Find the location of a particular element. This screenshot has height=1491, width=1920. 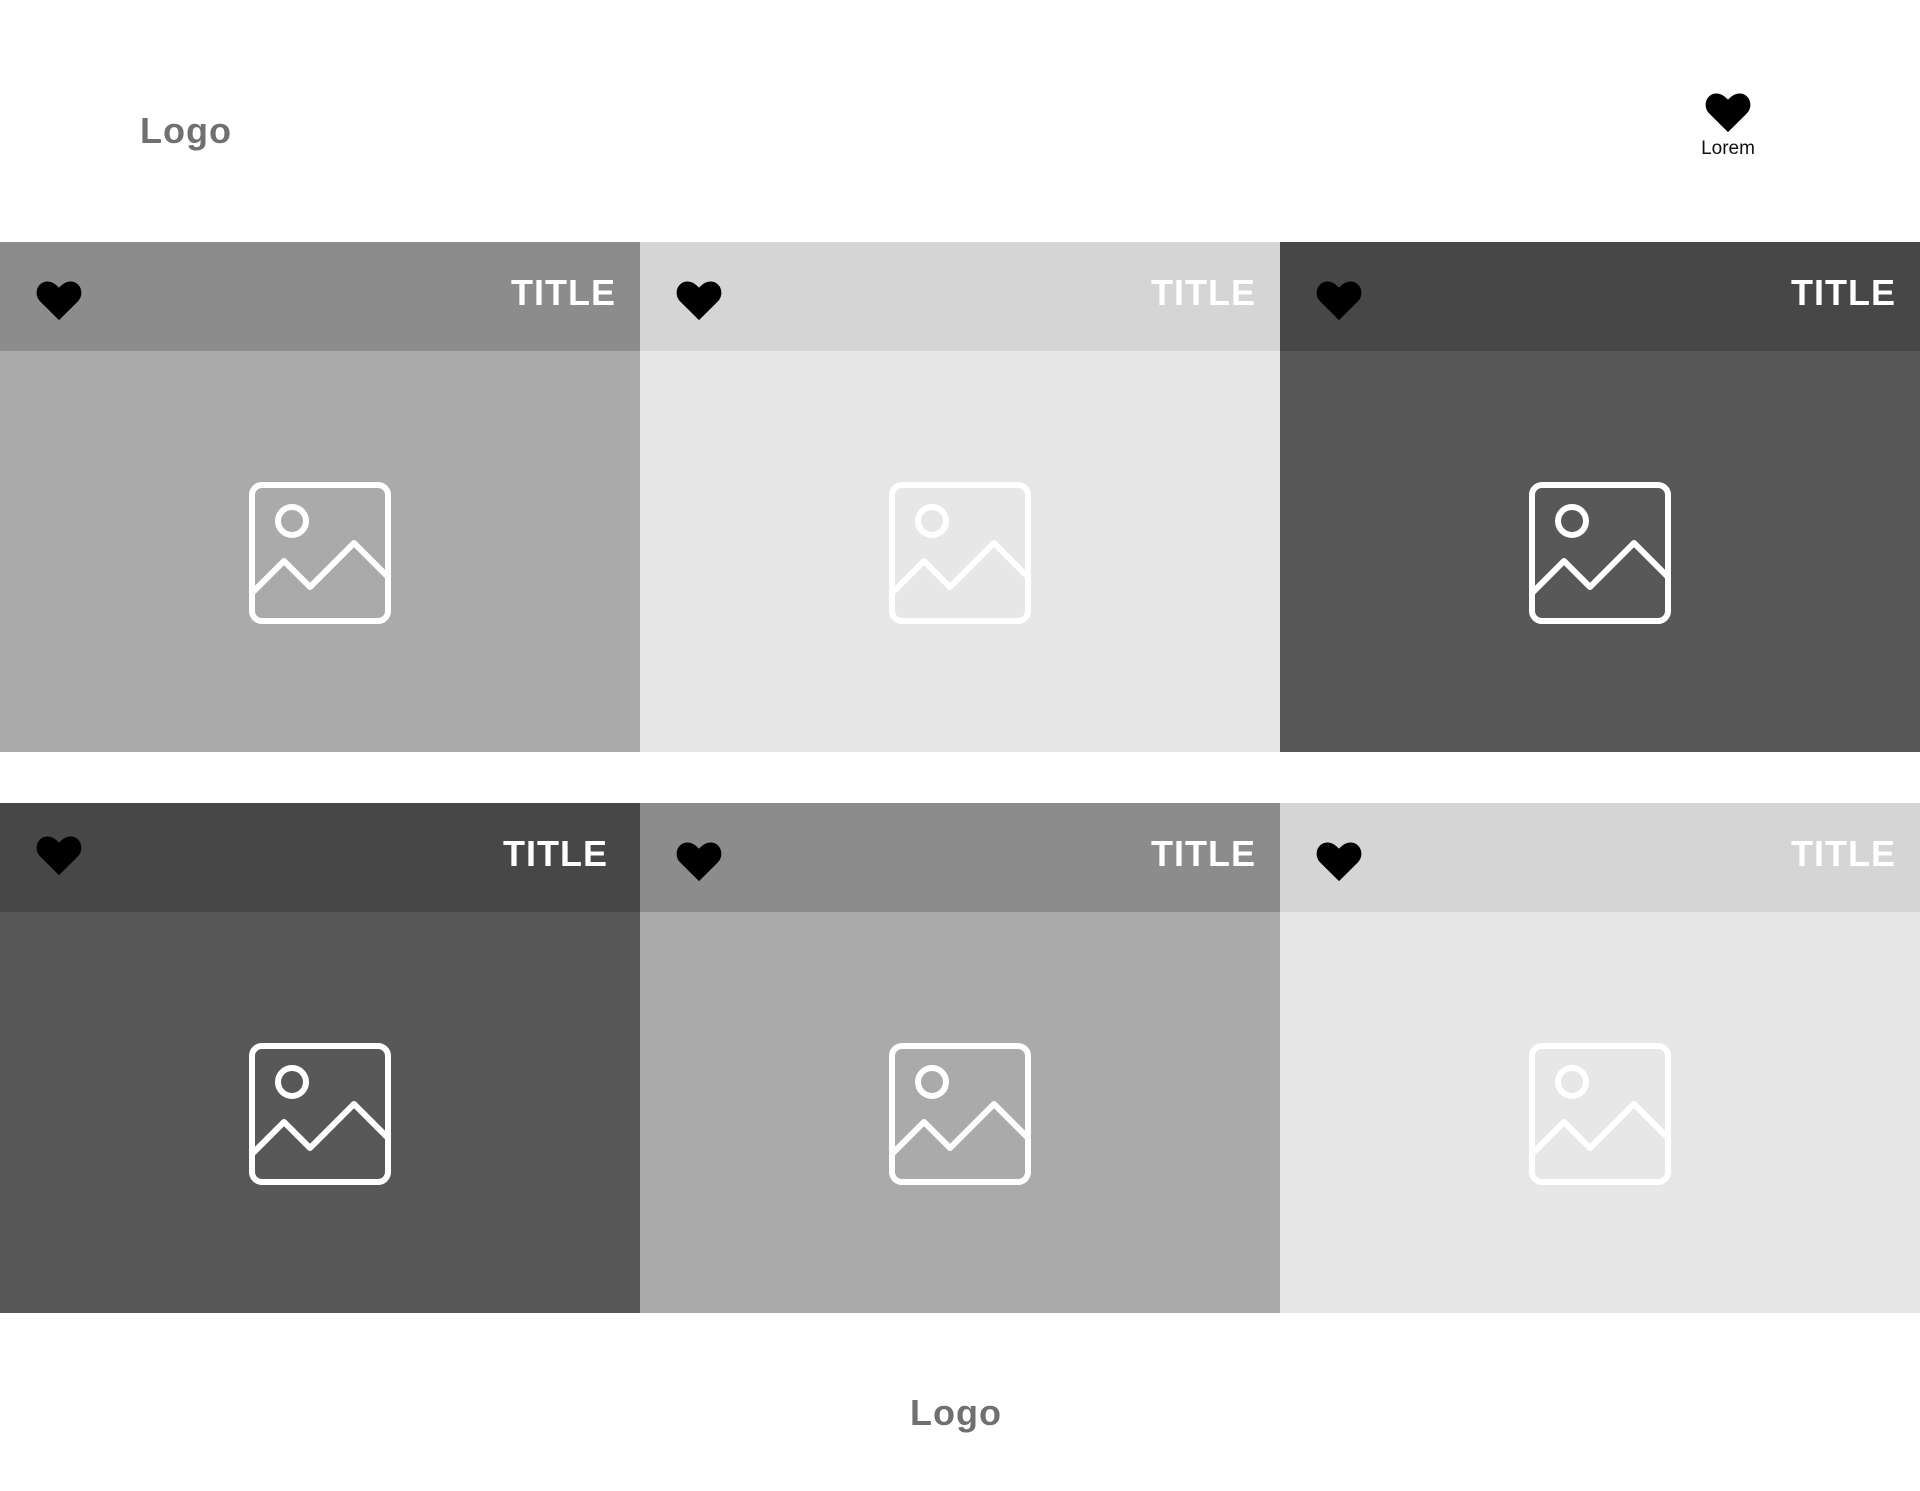

favorites-link: Lorem is located at coordinates (1728, 128).